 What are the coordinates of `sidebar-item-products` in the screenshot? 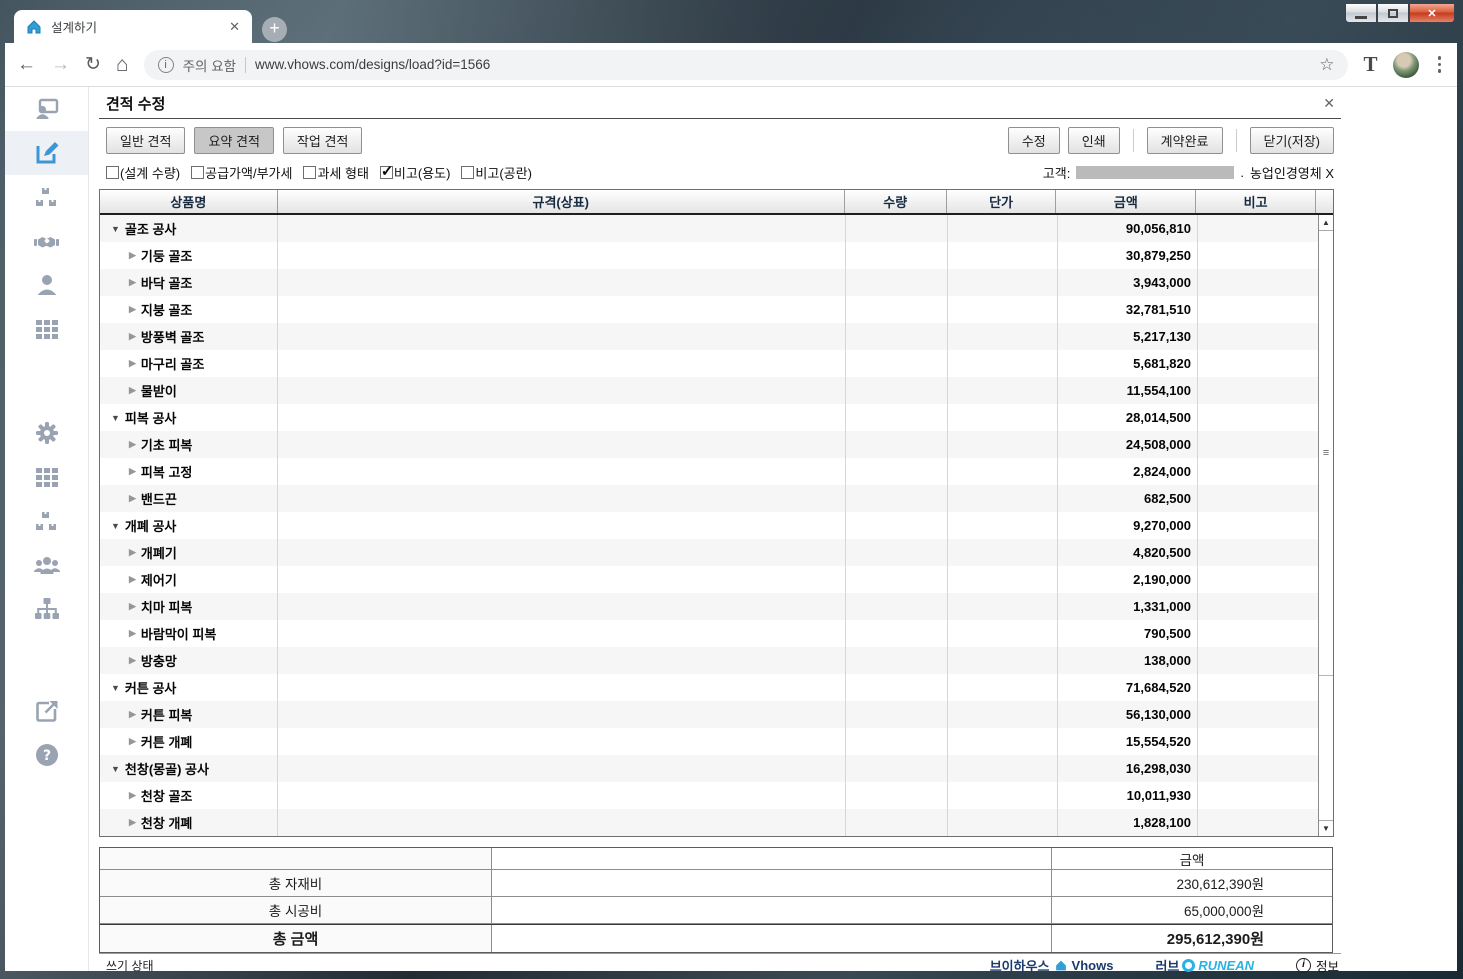 It's located at (46, 329).